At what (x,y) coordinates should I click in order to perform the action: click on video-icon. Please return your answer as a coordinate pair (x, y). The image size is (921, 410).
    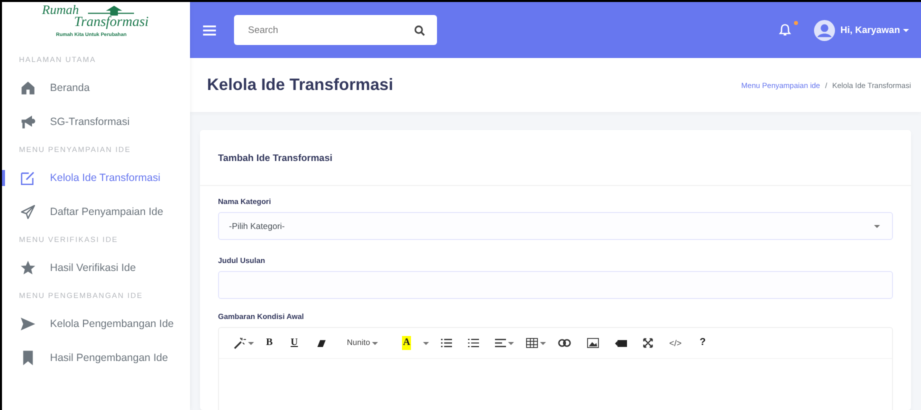
    Looking at the image, I should click on (621, 343).